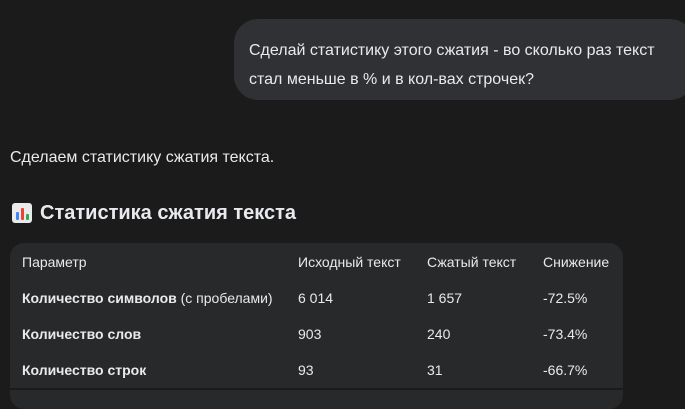  I want to click on row-reduction: -72.5%, so click(565, 298).